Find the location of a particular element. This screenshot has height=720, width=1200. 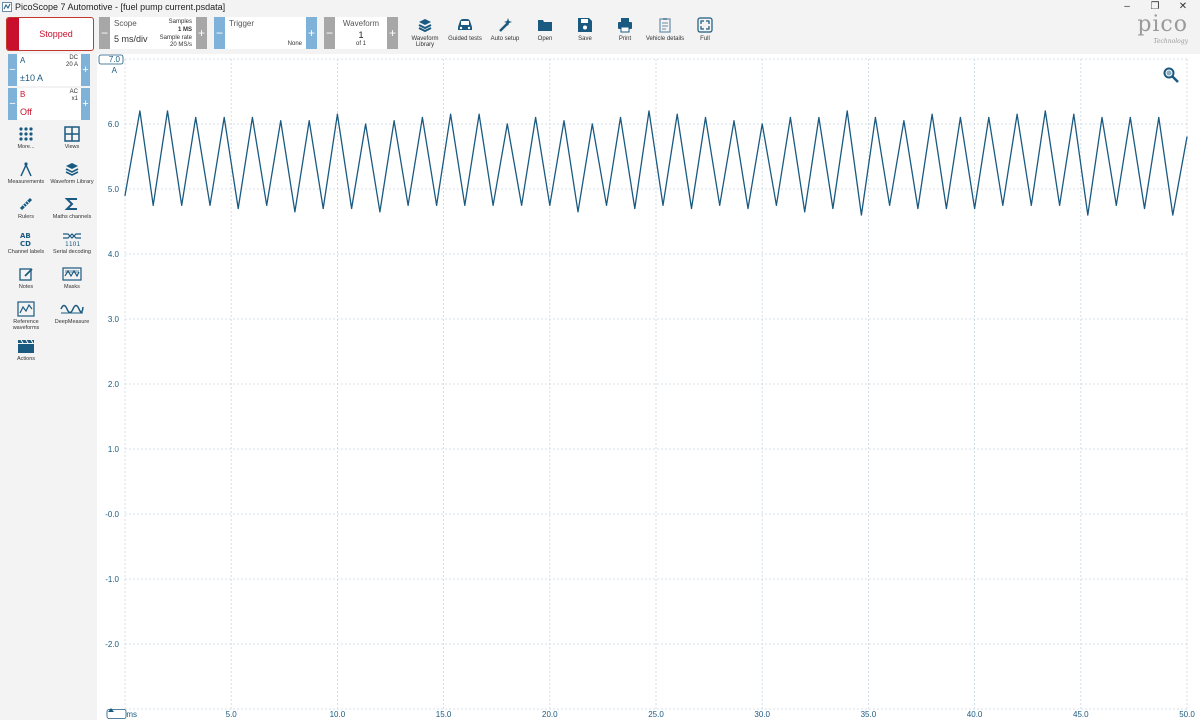

sidebar-label-actions: Actions is located at coordinates (26, 359).